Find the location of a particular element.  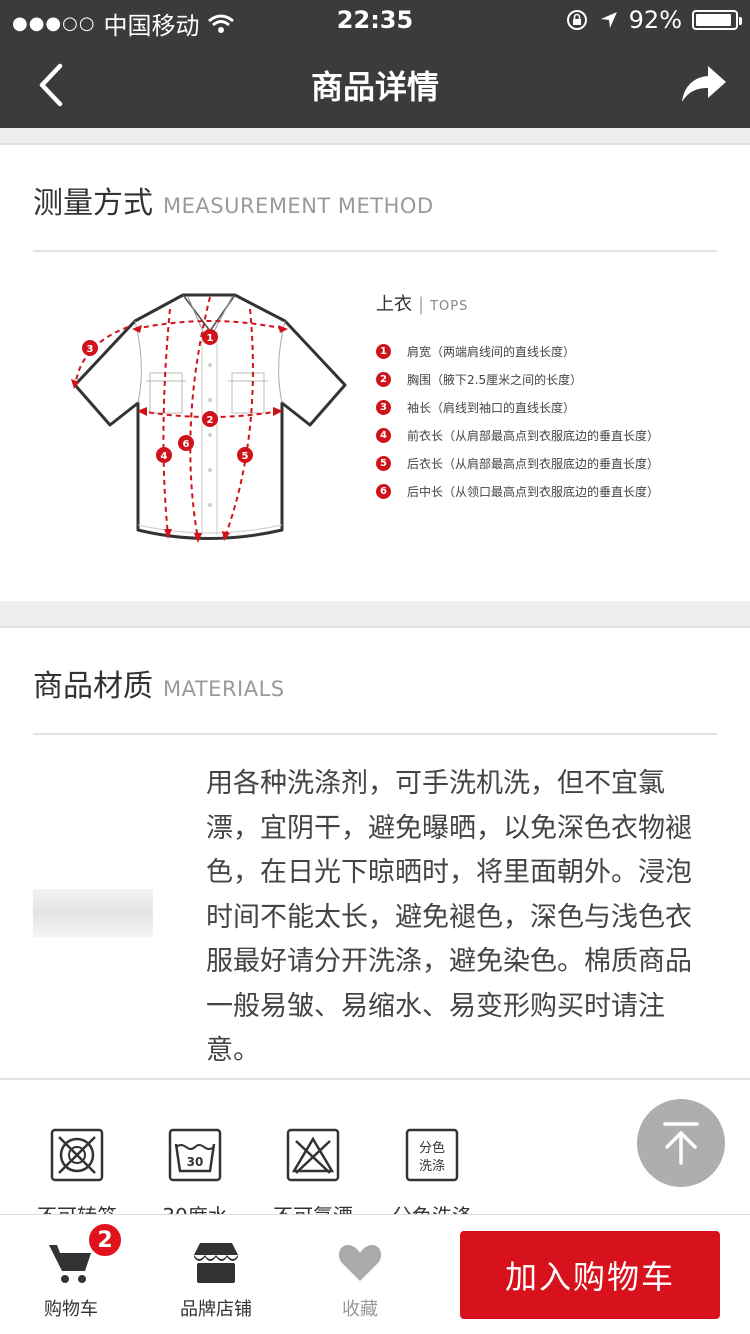

bottom-action-bar: 2 购物车 品牌店铺 收藏 加入购物车 is located at coordinates (375, 1274).